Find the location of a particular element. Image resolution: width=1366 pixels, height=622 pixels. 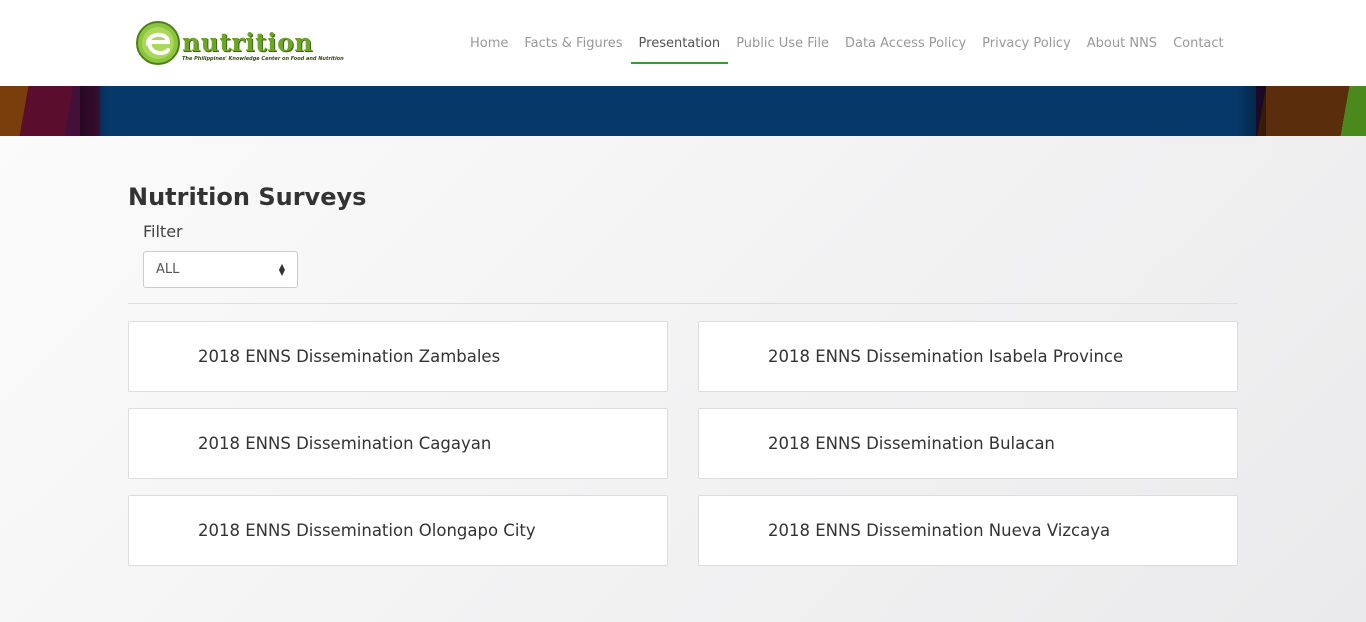

survey-card-cagayan: 2018 ENNS Dissemination Cagayan is located at coordinates (398, 443).